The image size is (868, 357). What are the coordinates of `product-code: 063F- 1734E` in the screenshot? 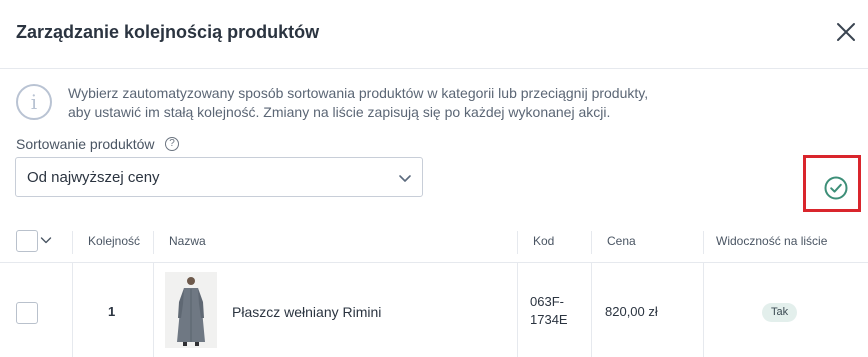 It's located at (549, 311).